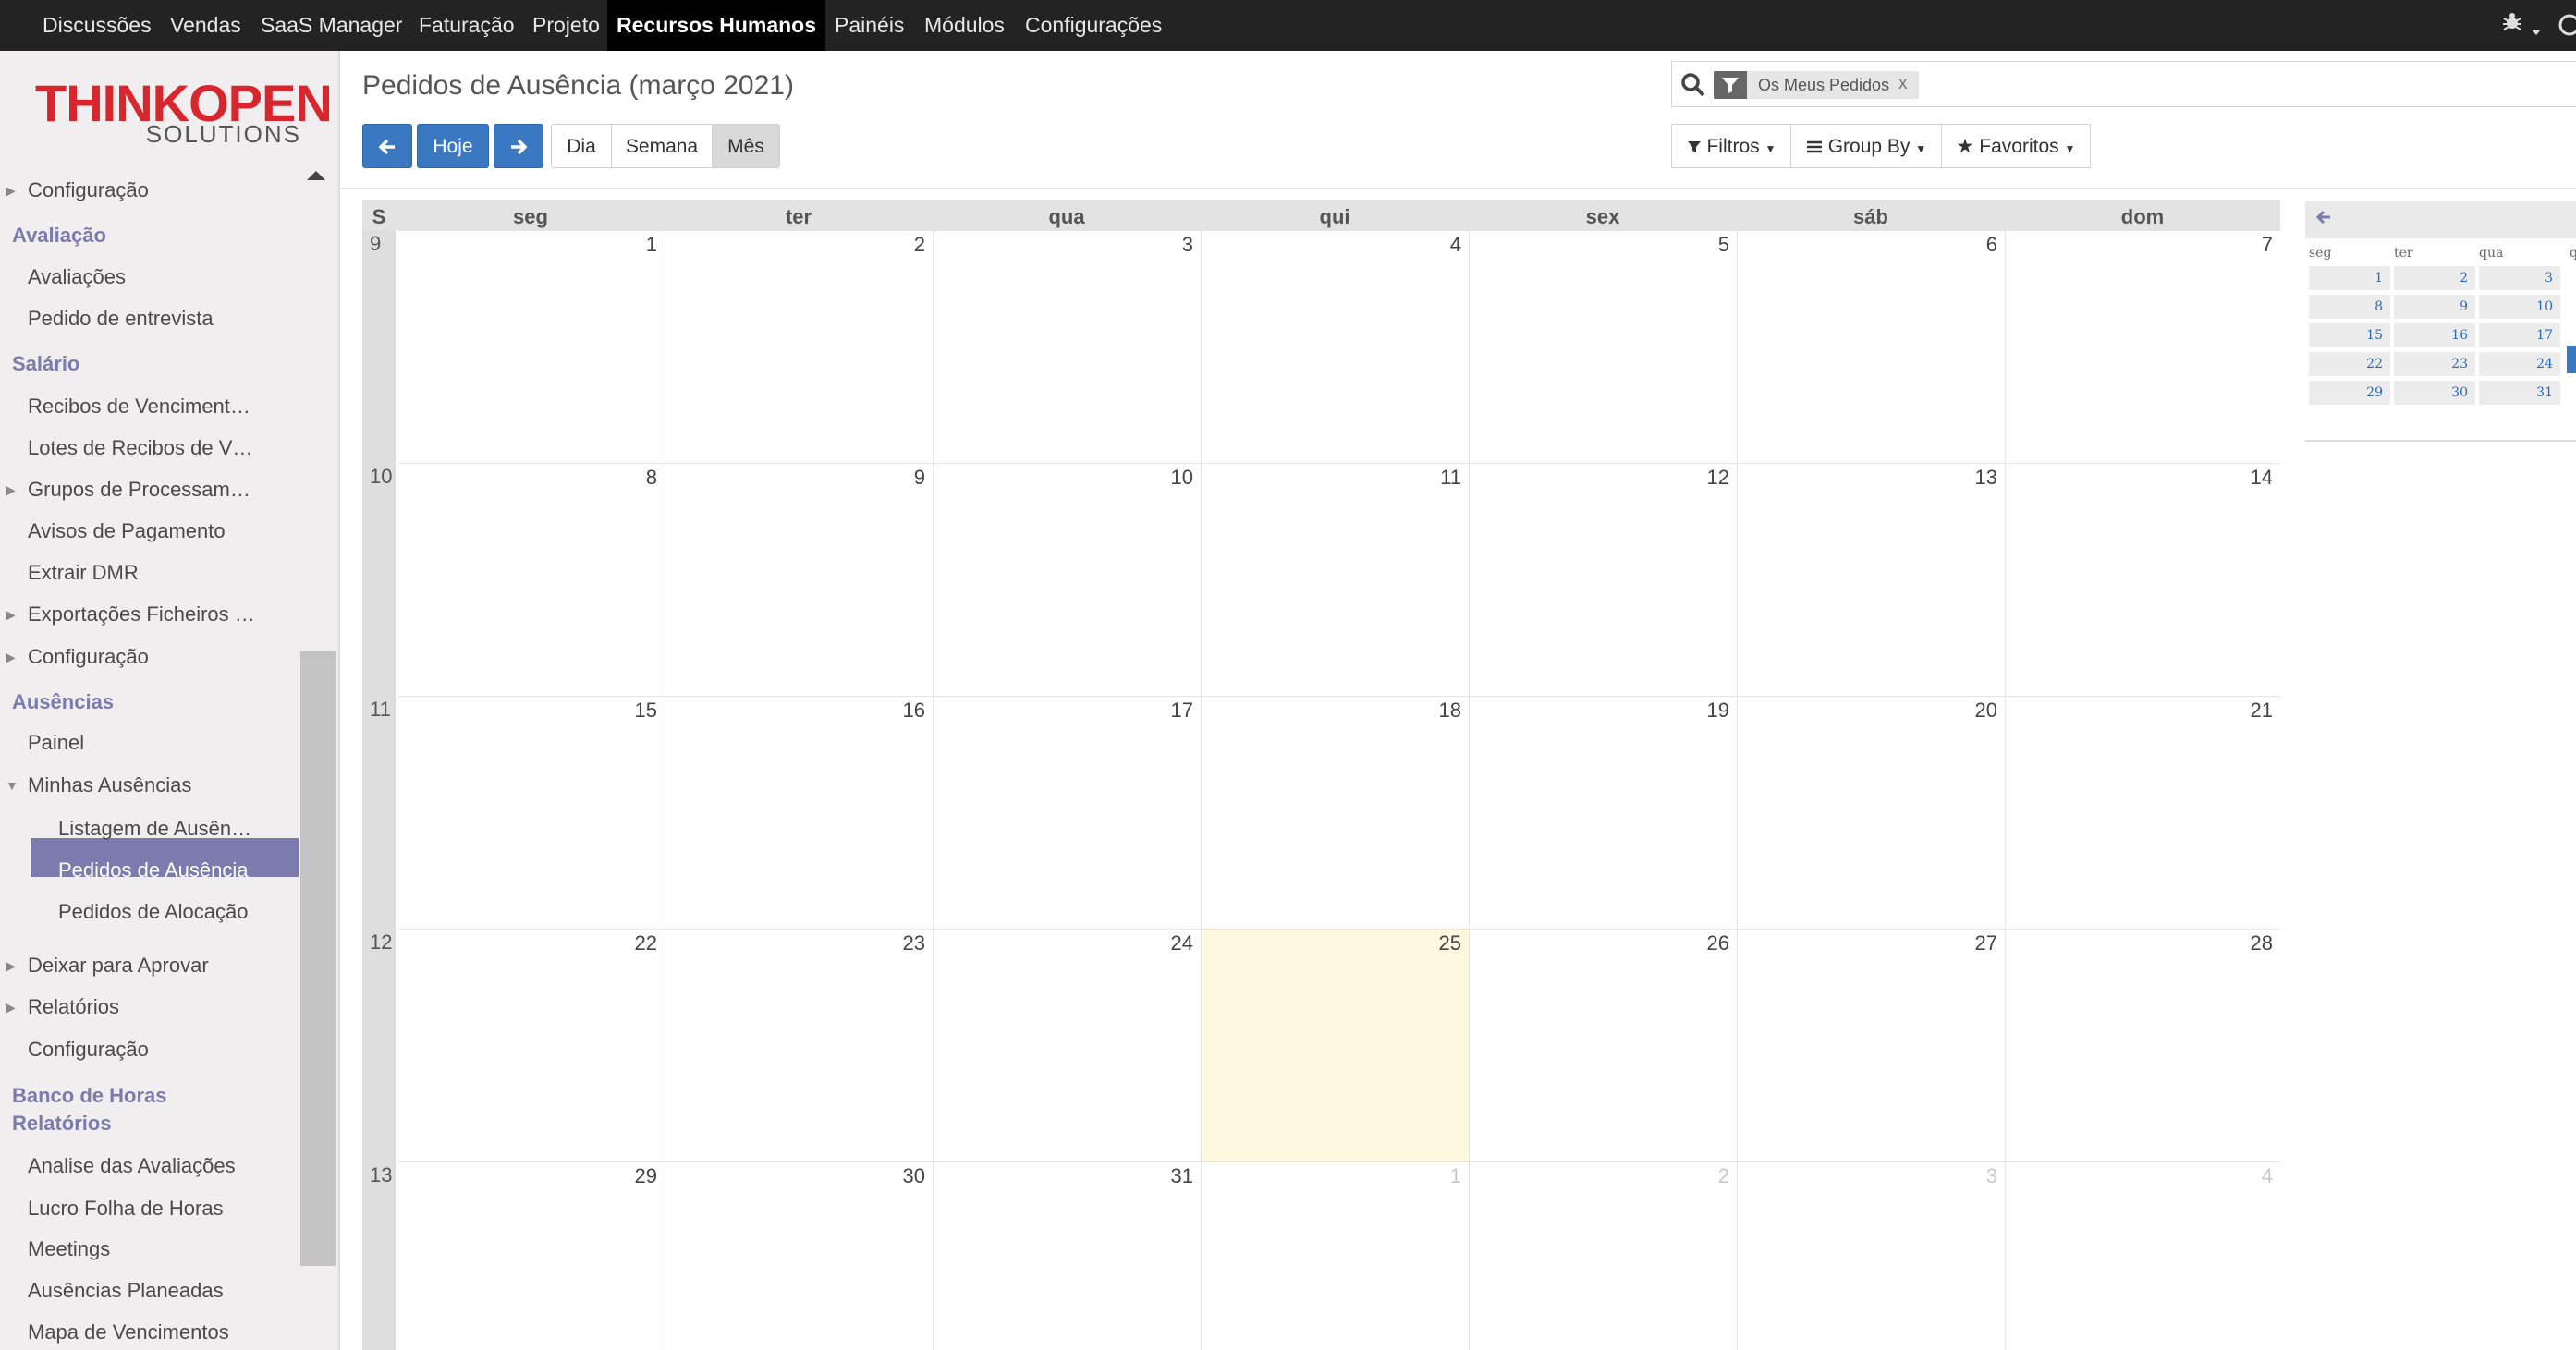 Image resolution: width=2576 pixels, height=1350 pixels. Describe the element at coordinates (799, 1045) in the screenshot. I see `day-cell: 23` at that location.